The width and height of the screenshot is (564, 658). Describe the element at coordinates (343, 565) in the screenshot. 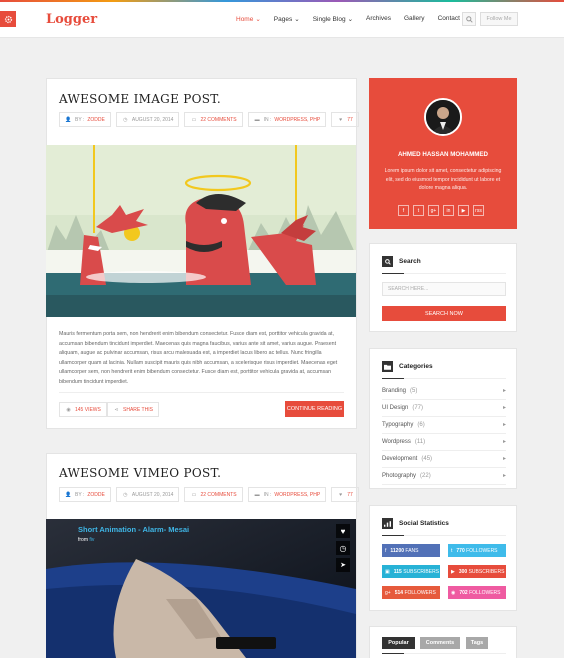

I see `video-share-send-icon: ➤` at that location.